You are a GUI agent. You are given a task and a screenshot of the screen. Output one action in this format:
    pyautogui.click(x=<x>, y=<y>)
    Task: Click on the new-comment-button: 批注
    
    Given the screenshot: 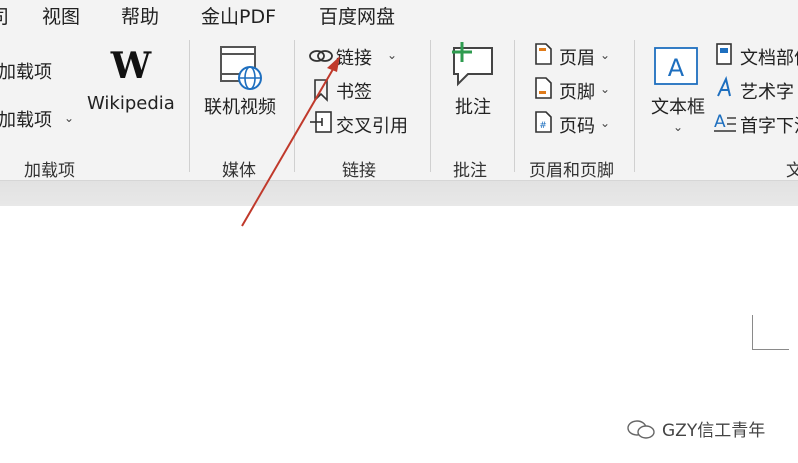 What is the action you would take?
    pyautogui.click(x=473, y=106)
    